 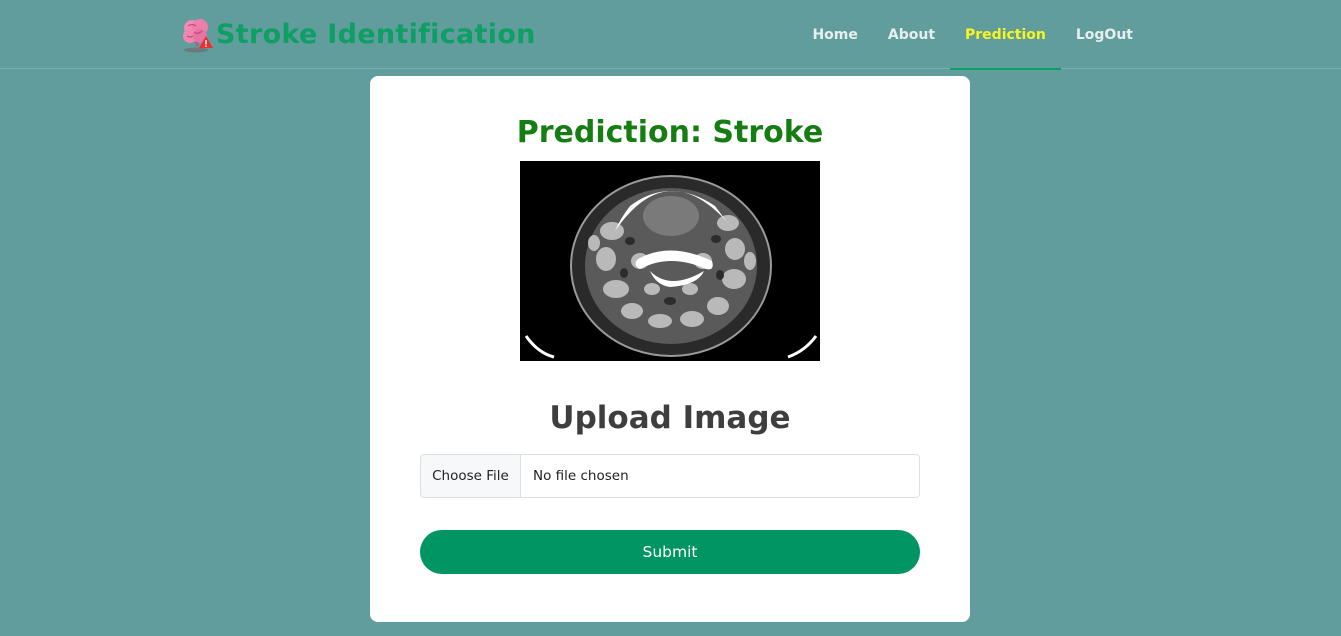 I want to click on brain-warning-icon, so click(x=198, y=36).